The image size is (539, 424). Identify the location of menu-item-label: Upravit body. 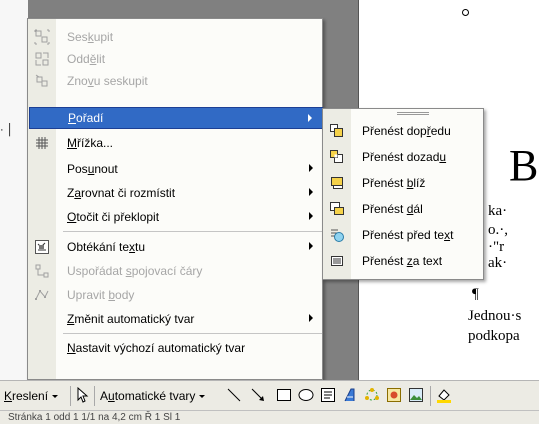
(101, 295).